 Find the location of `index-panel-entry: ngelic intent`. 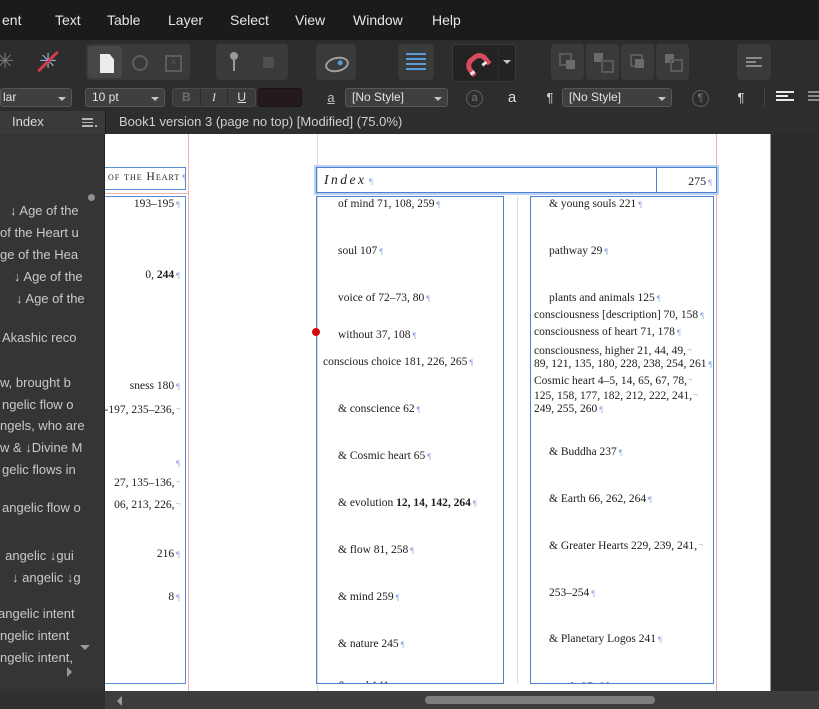

index-panel-entry: ngelic intent is located at coordinates (34, 635).